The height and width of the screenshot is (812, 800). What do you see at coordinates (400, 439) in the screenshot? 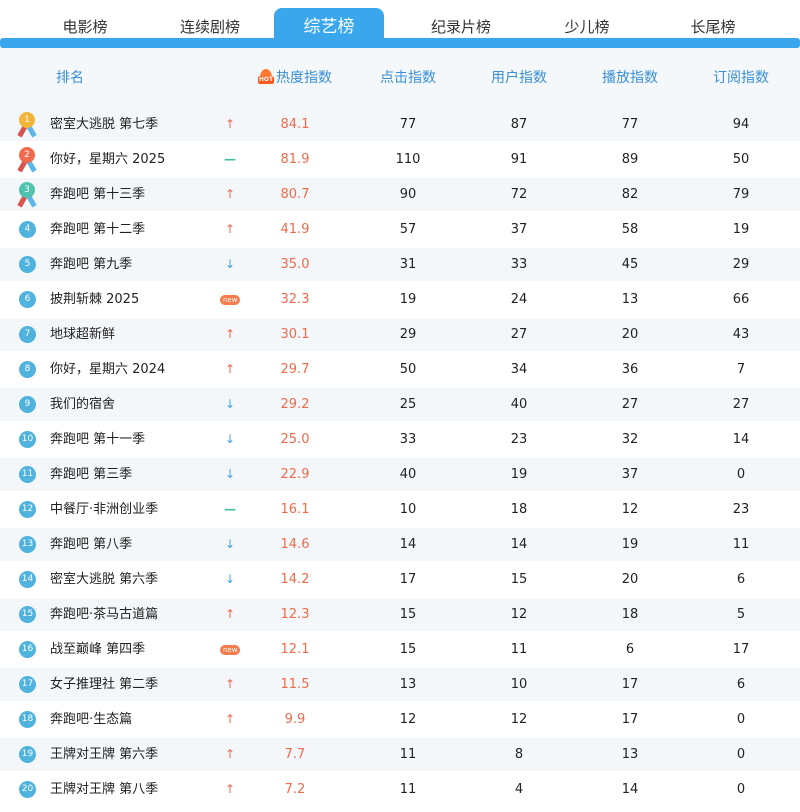
I see `table-row: 10 奔跑吧 第十一季 ↓ 25.0 33 23 32 14` at bounding box center [400, 439].